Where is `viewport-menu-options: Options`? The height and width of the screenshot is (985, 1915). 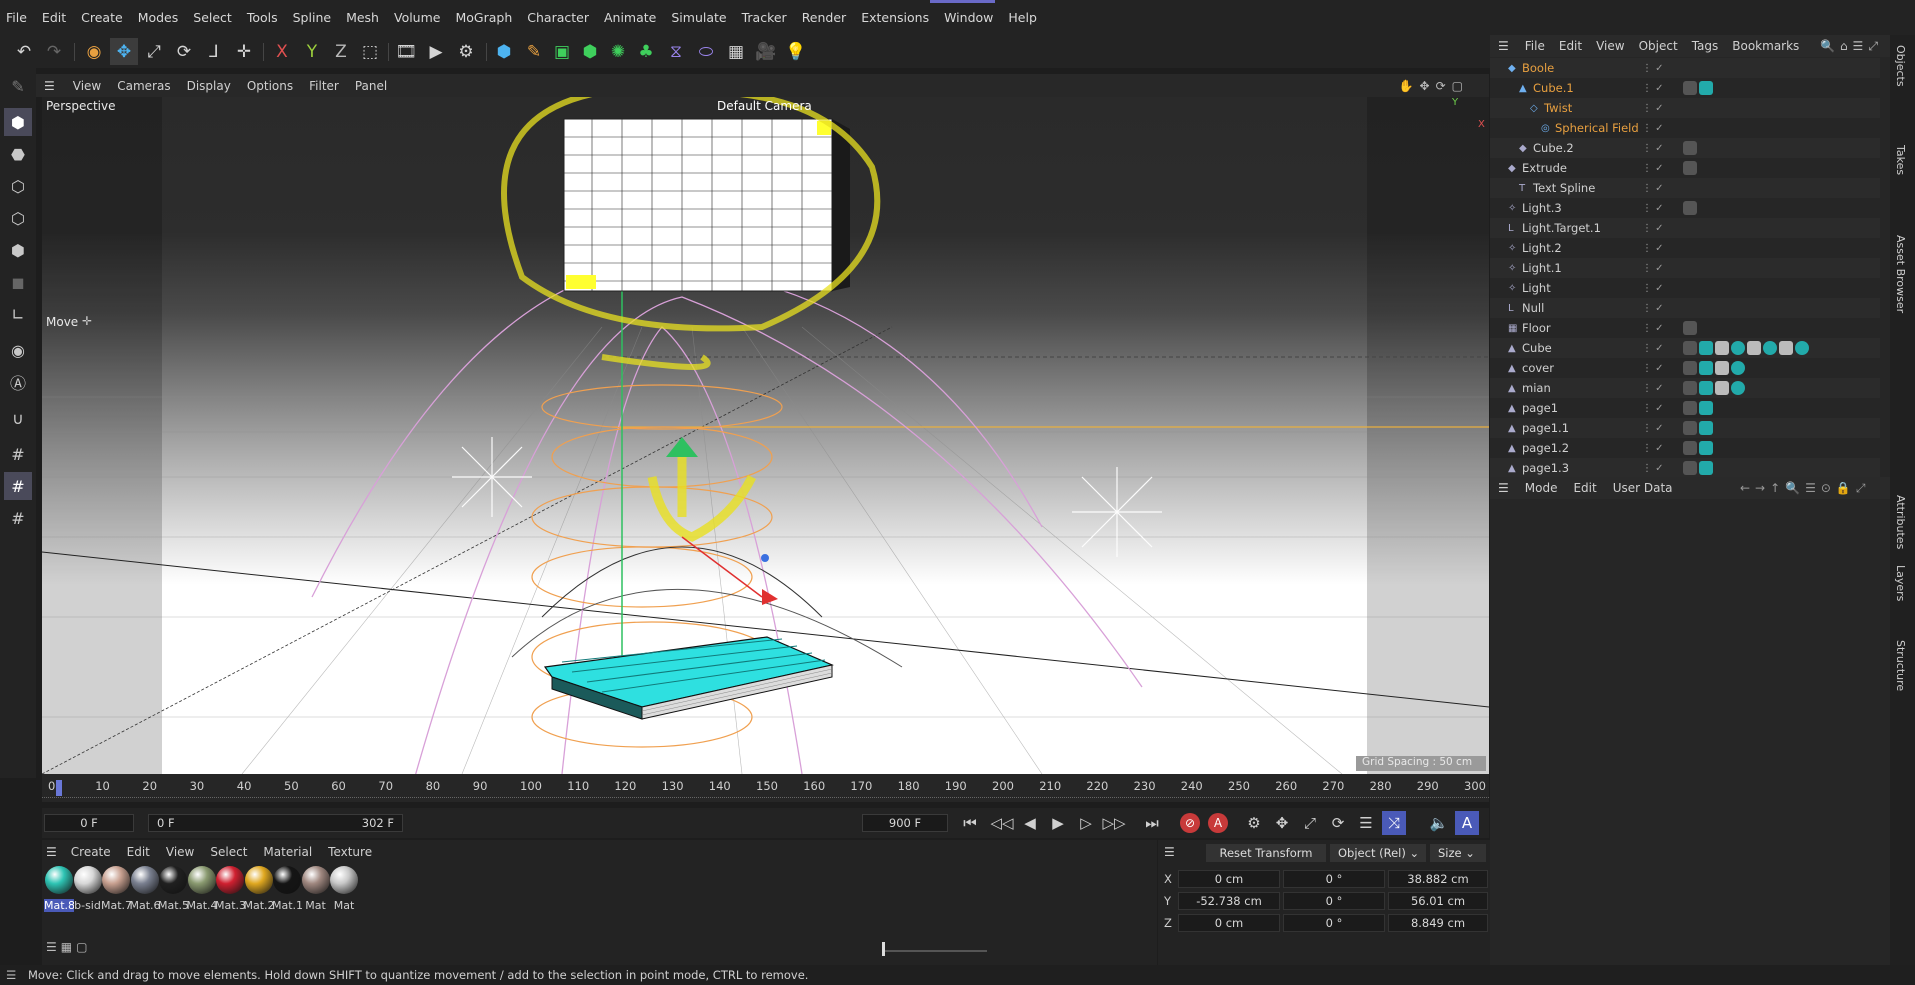
viewport-menu-options: Options is located at coordinates (270, 86).